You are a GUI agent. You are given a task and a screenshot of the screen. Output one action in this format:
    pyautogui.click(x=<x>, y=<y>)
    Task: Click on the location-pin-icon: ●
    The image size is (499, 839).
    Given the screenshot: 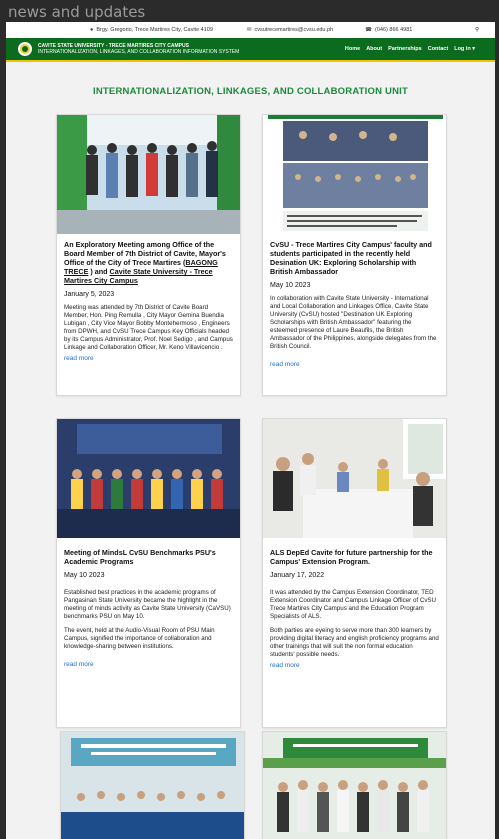 What is the action you would take?
    pyautogui.click(x=92, y=30)
    